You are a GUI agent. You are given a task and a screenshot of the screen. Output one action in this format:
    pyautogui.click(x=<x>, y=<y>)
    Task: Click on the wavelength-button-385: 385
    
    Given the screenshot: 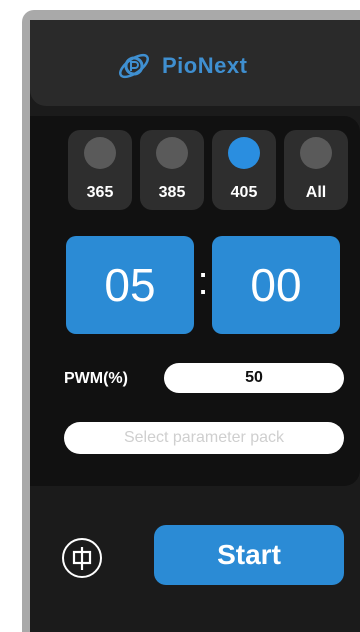 What is the action you would take?
    pyautogui.click(x=172, y=170)
    